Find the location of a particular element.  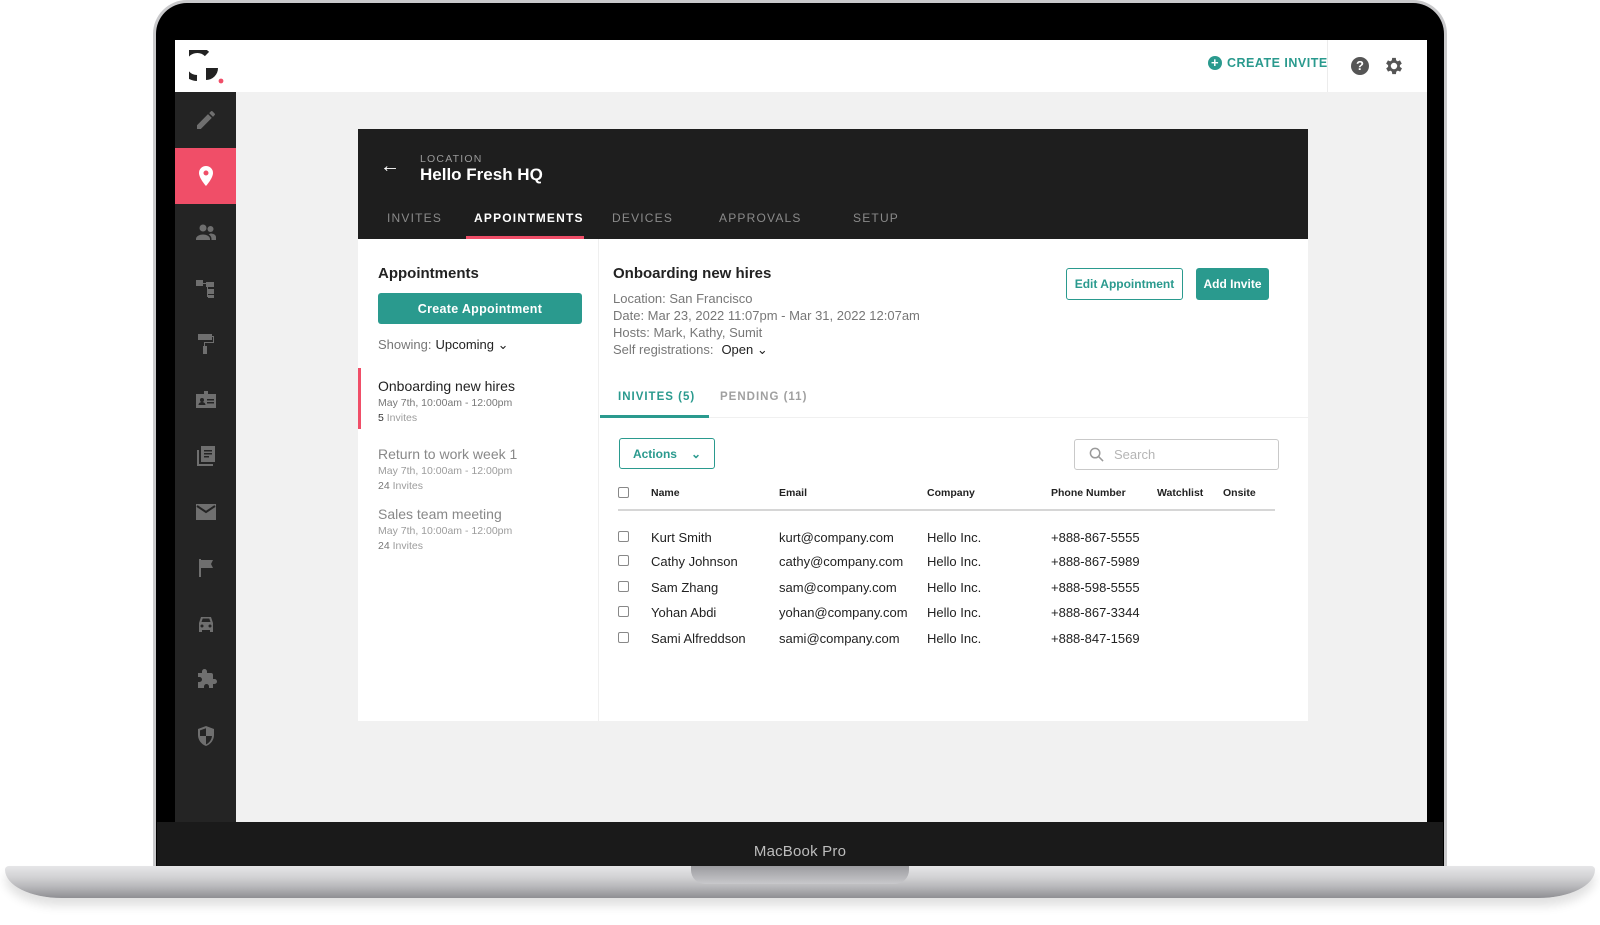

tab-setup: SETUP is located at coordinates (876, 218).